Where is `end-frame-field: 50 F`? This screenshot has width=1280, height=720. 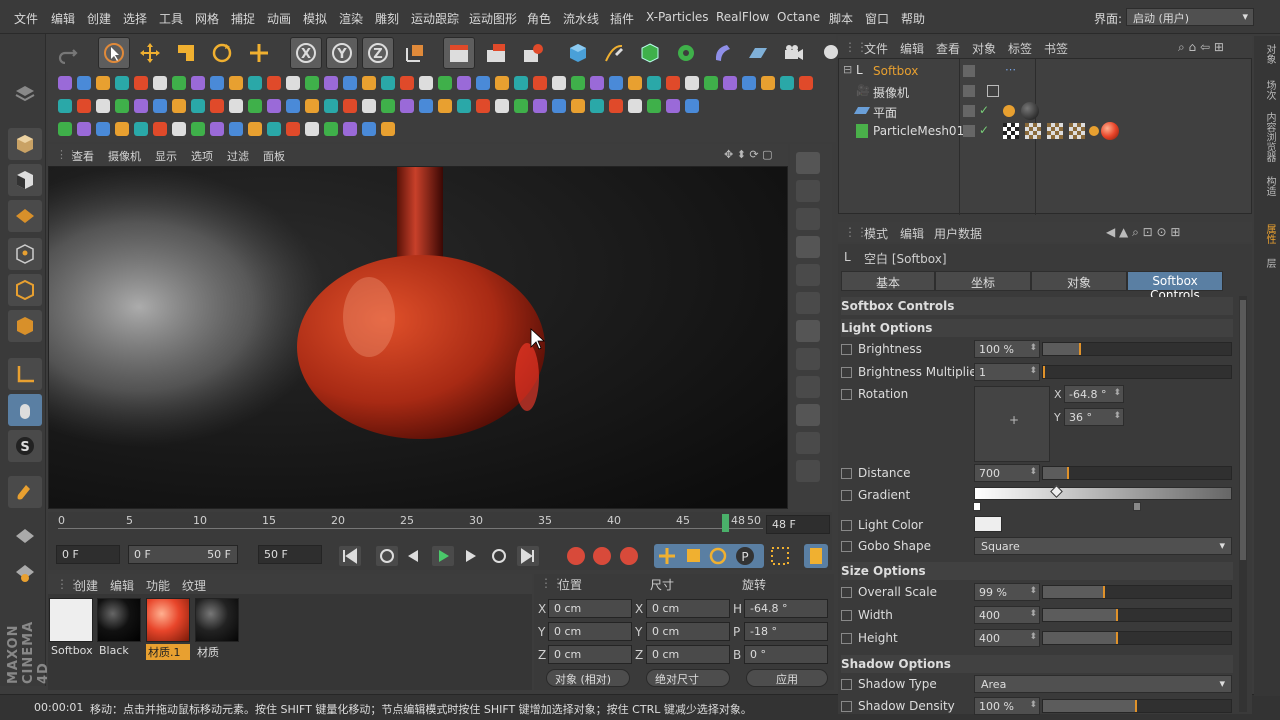
end-frame-field: 50 F is located at coordinates (290, 554).